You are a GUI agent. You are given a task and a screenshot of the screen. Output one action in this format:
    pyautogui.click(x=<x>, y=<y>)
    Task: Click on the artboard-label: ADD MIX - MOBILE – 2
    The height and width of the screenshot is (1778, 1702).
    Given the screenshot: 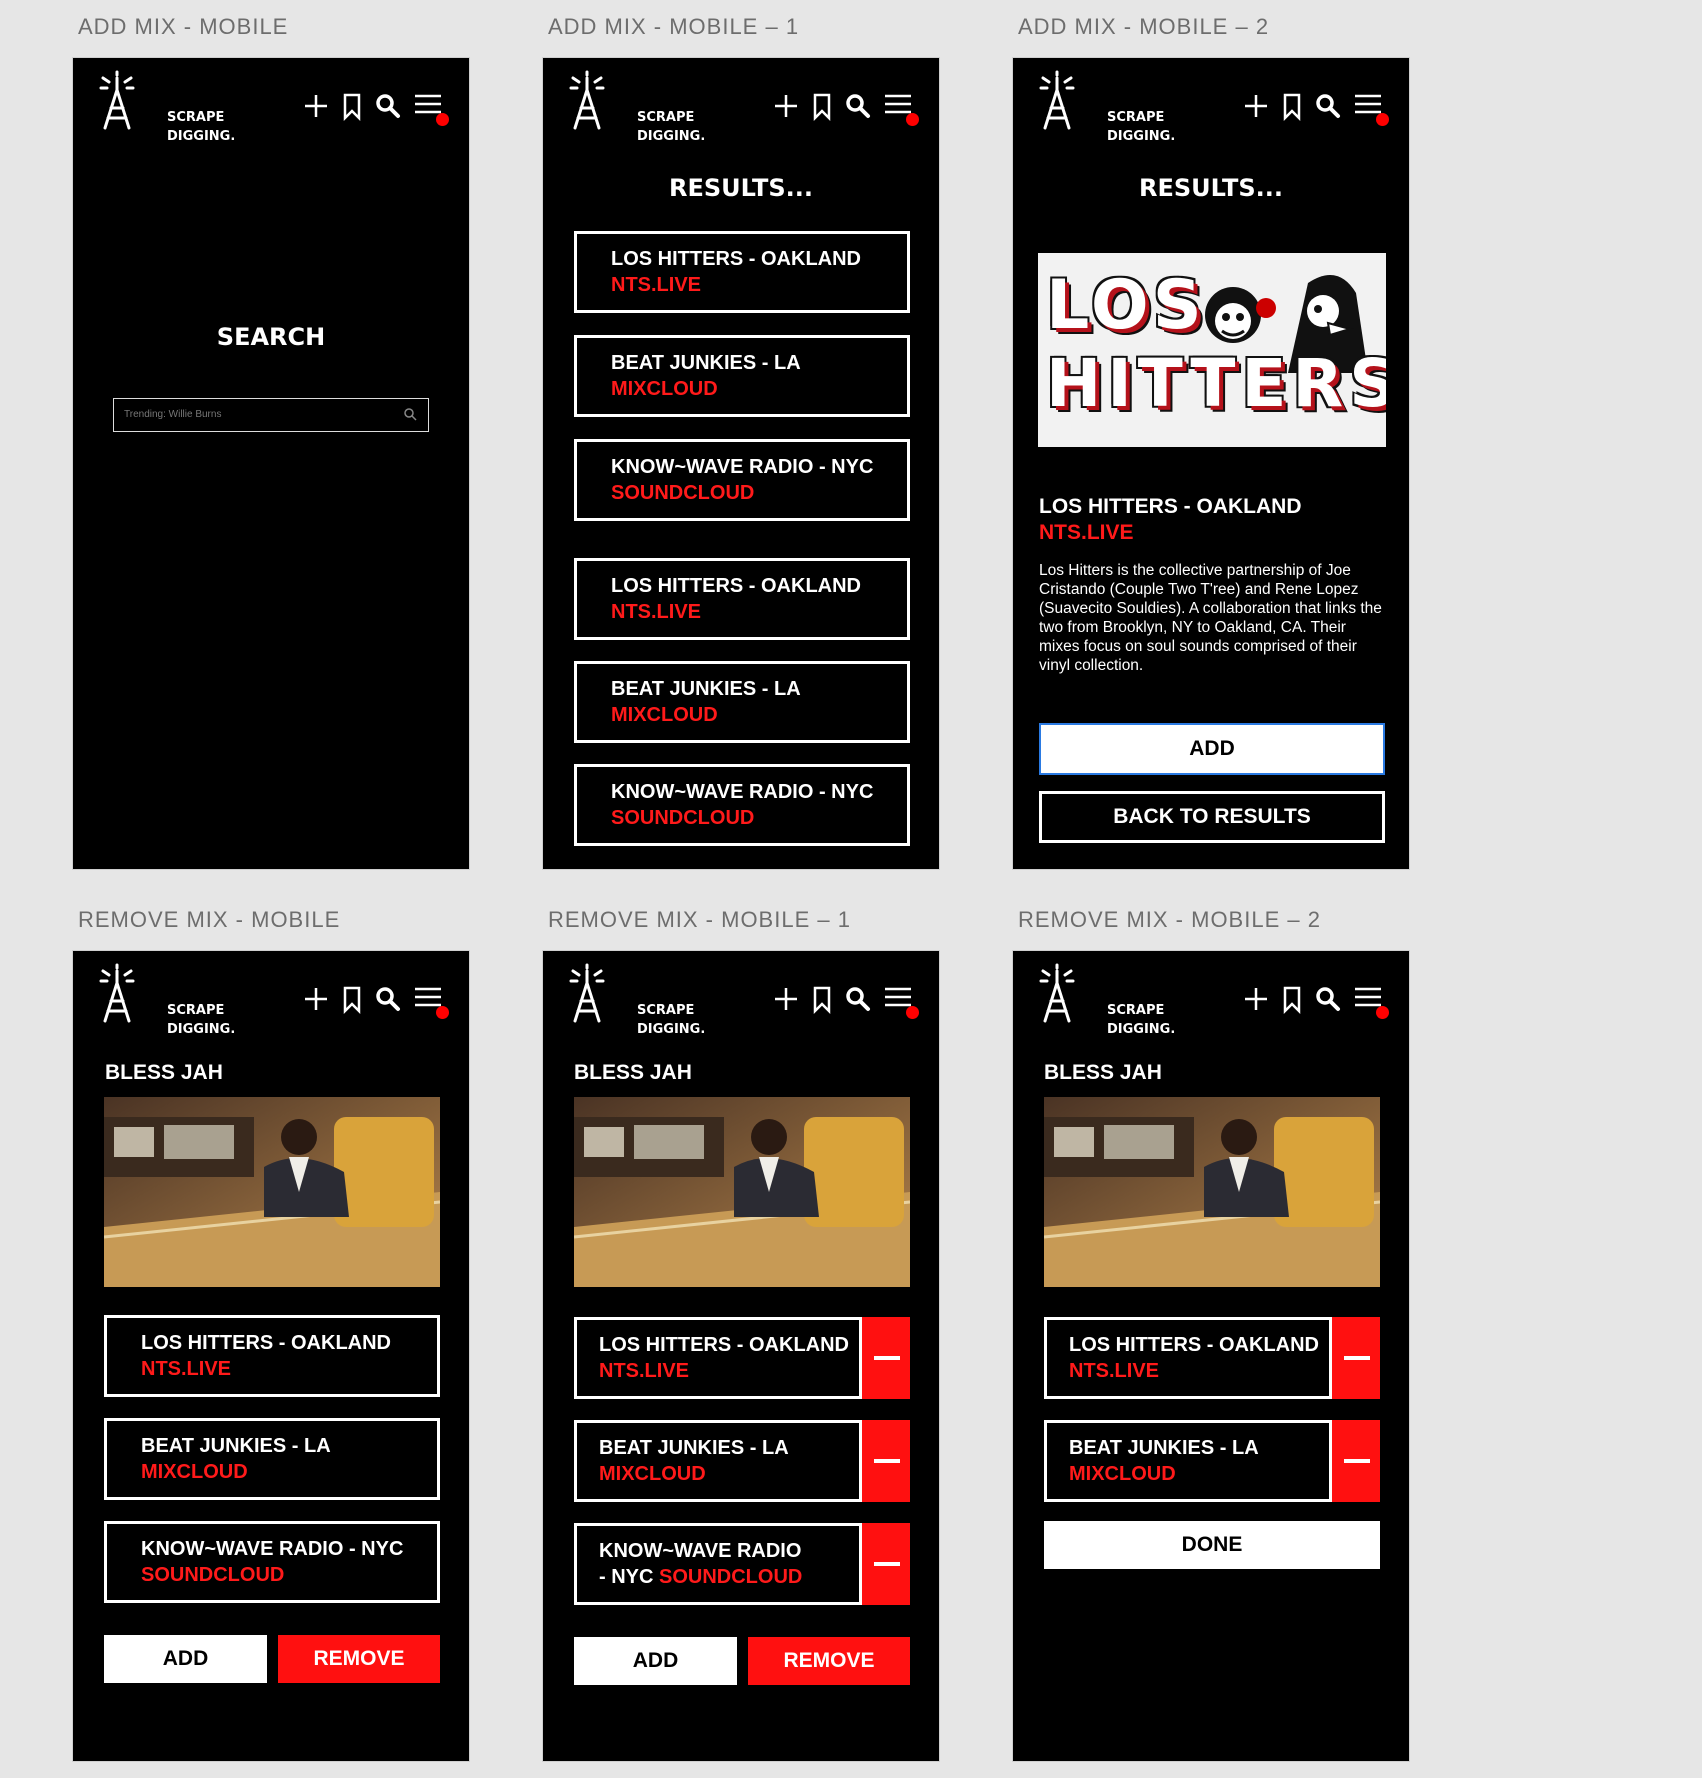 What is the action you would take?
    pyautogui.click(x=1144, y=26)
    